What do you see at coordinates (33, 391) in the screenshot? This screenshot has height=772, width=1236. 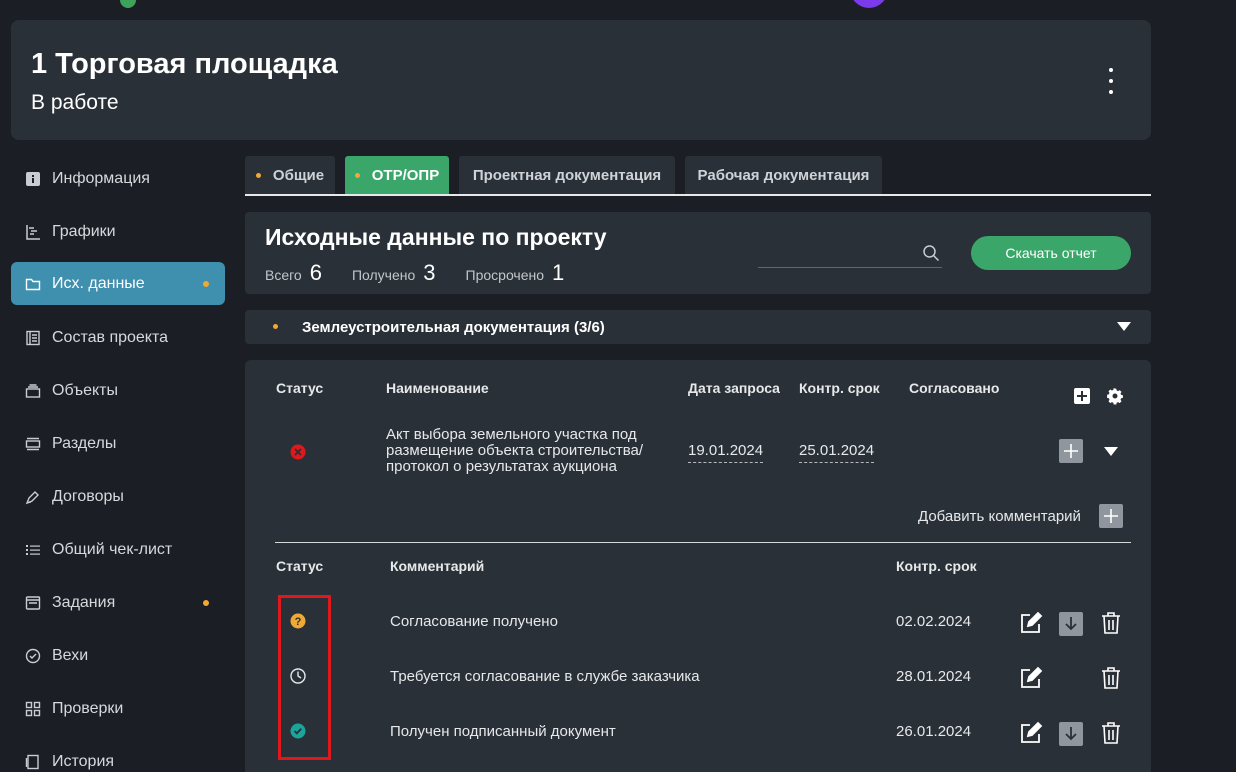 I see `layers-icon` at bounding box center [33, 391].